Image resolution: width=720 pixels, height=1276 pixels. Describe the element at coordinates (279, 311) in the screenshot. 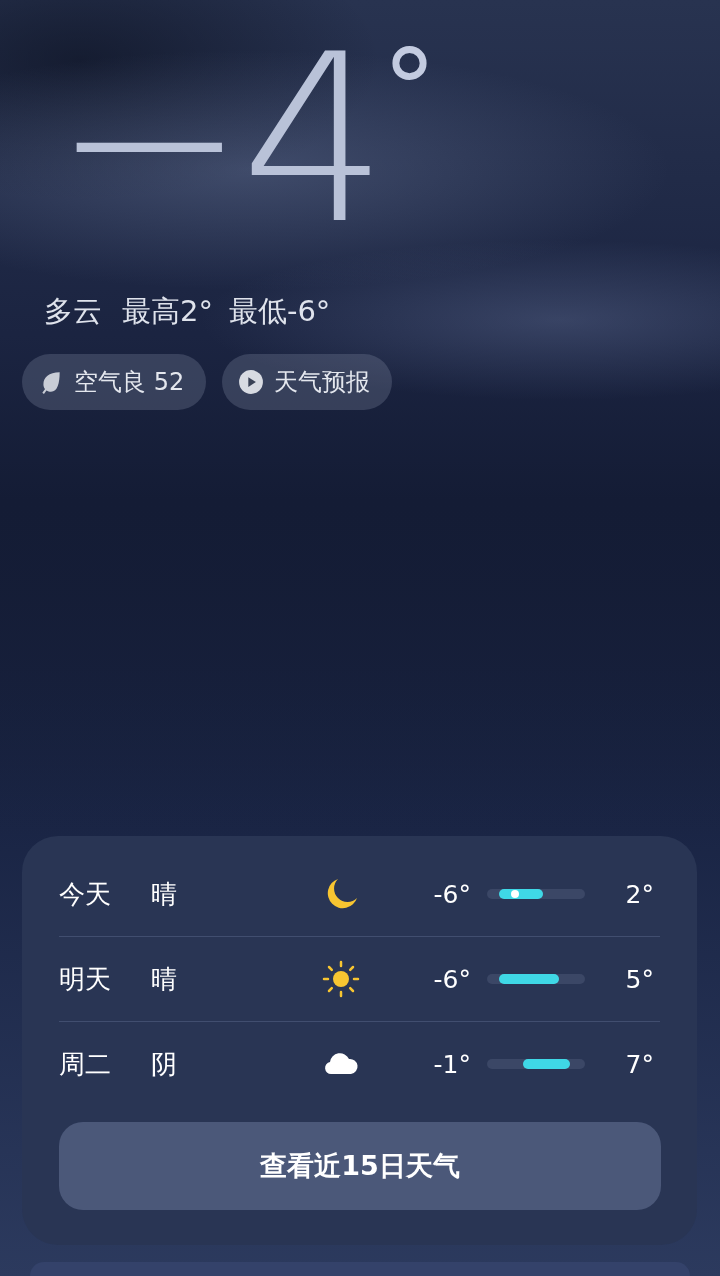

I see `weather-summary-text: 最低-6°` at that location.